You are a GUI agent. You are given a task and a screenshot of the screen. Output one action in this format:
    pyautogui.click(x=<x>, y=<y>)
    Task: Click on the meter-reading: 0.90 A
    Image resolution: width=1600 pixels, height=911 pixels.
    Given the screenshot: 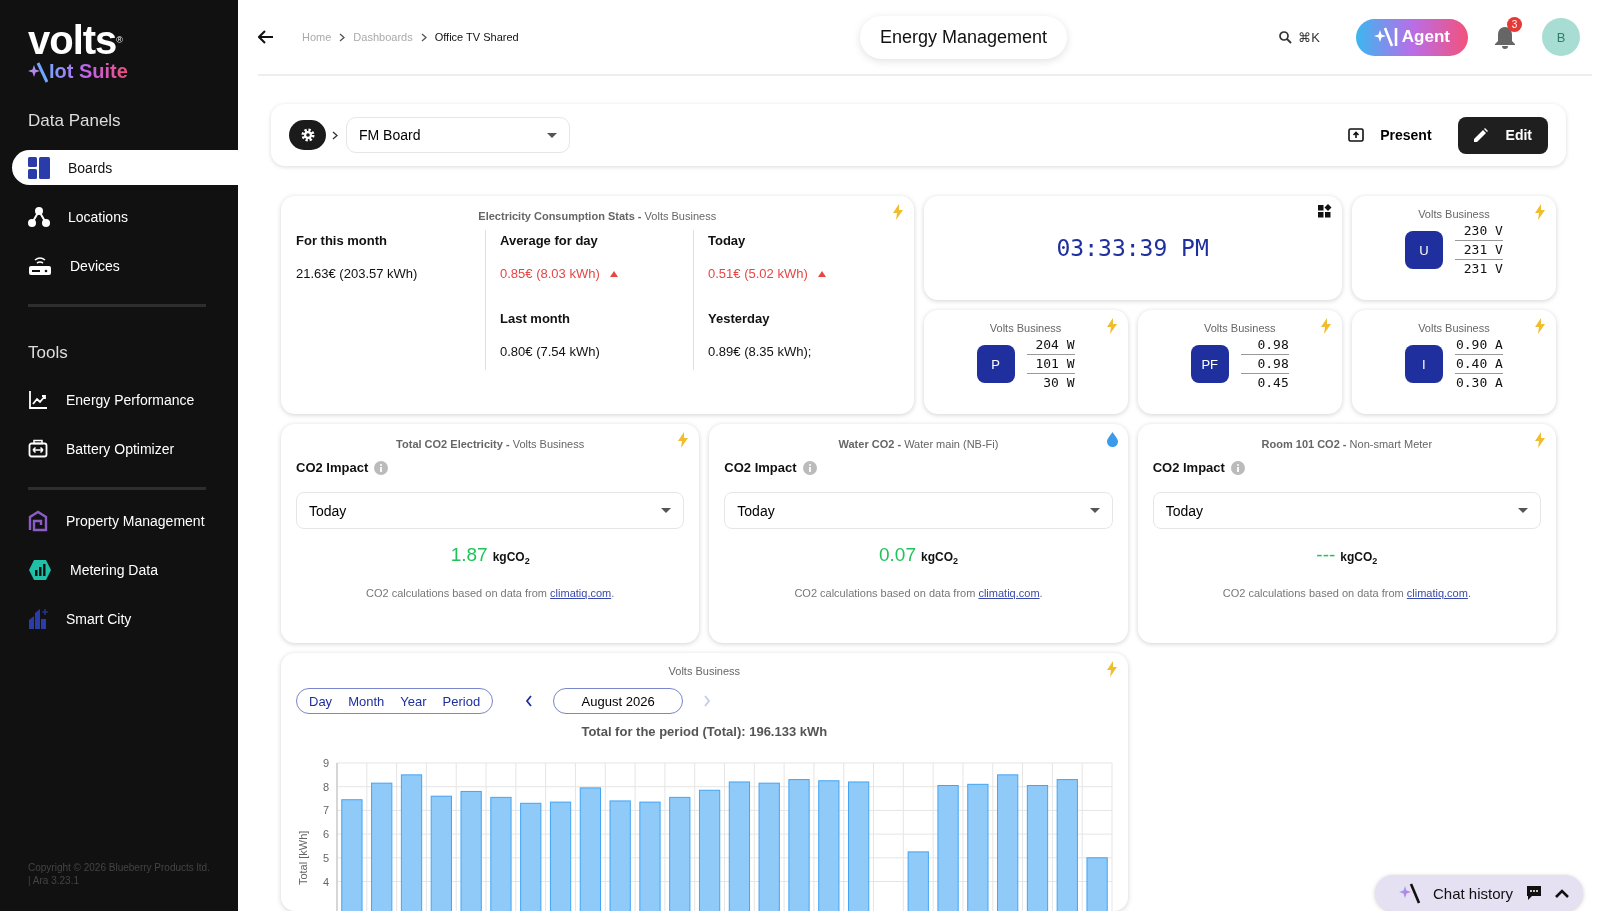 What is the action you would take?
    pyautogui.click(x=1478, y=345)
    